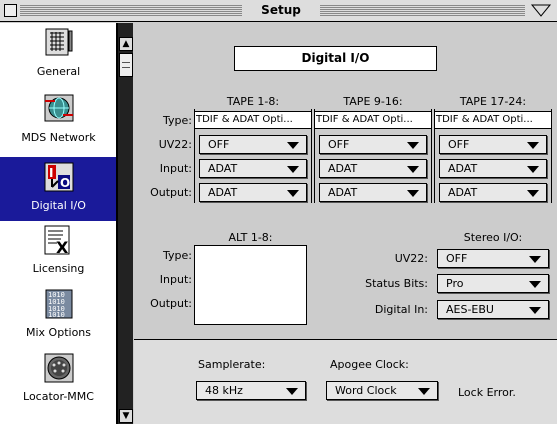  Describe the element at coordinates (51, 173) in the screenshot. I see `svg-text: I` at that location.